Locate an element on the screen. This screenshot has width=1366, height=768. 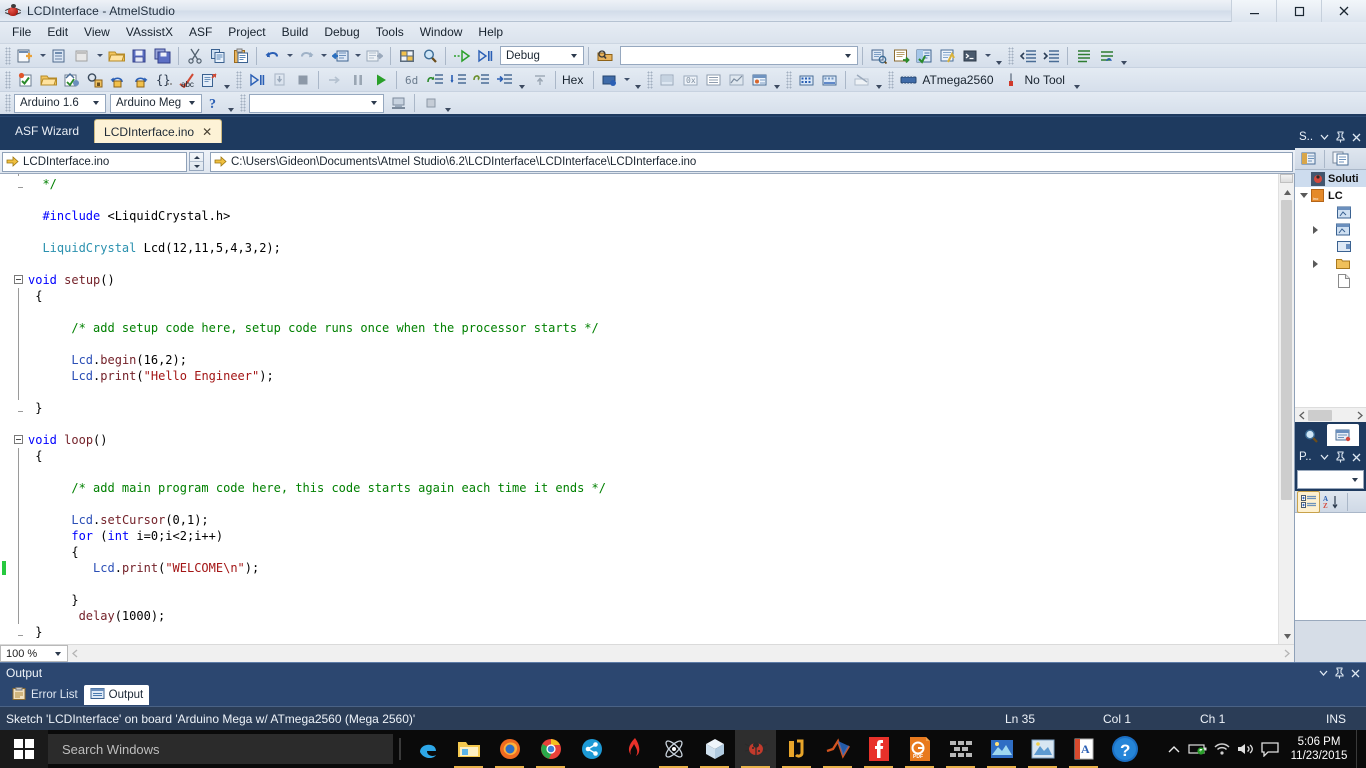
show-hidden-icons-chevron is located at coordinates (1174, 749).